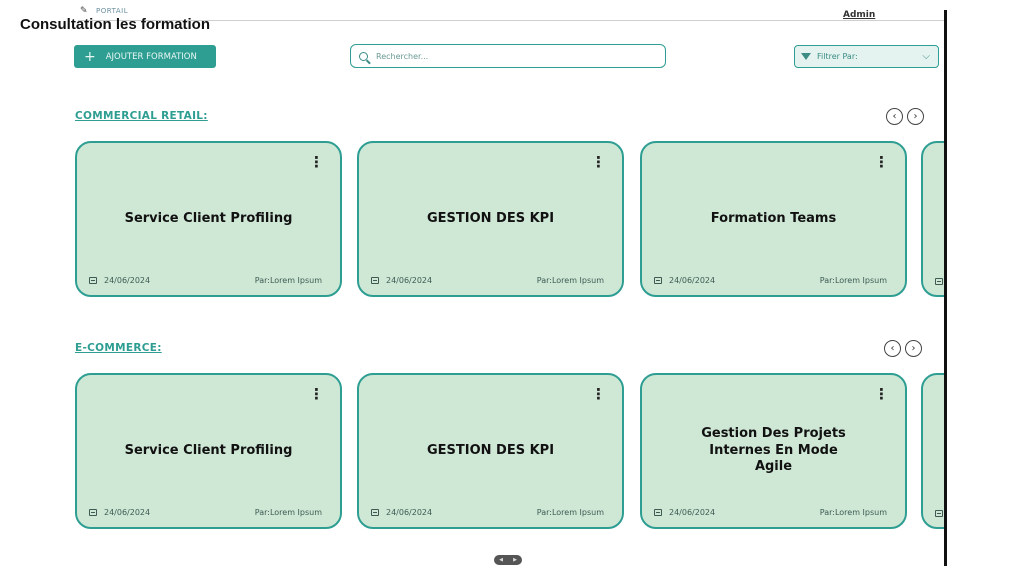  What do you see at coordinates (945, 288) in the screenshot?
I see `window-edge` at bounding box center [945, 288].